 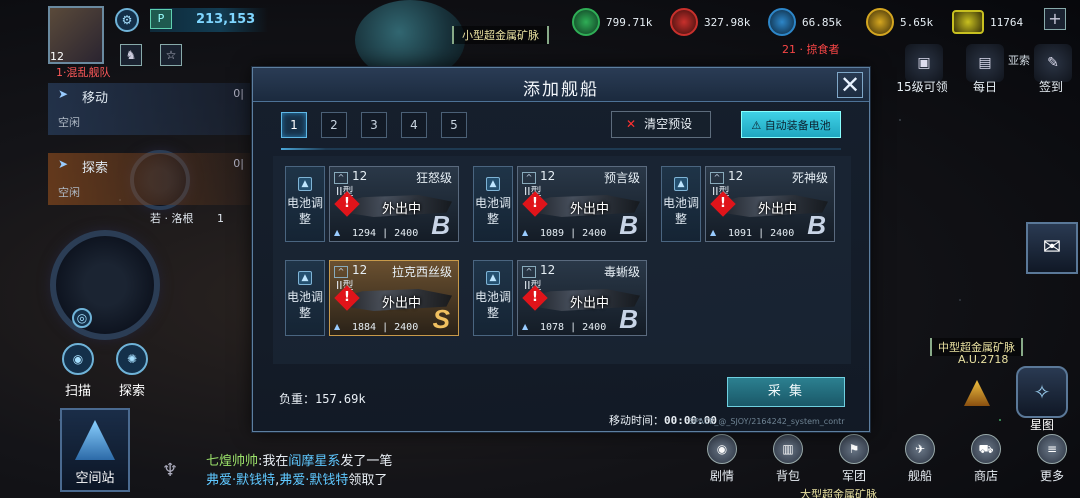 I want to click on resource-blue: 66.85k, so click(x=805, y=22).